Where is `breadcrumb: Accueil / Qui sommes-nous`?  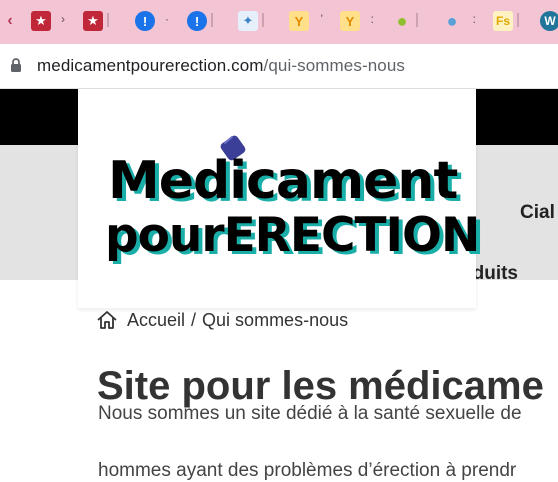
breadcrumb: Accueil / Qui sommes-nous is located at coordinates (222, 320).